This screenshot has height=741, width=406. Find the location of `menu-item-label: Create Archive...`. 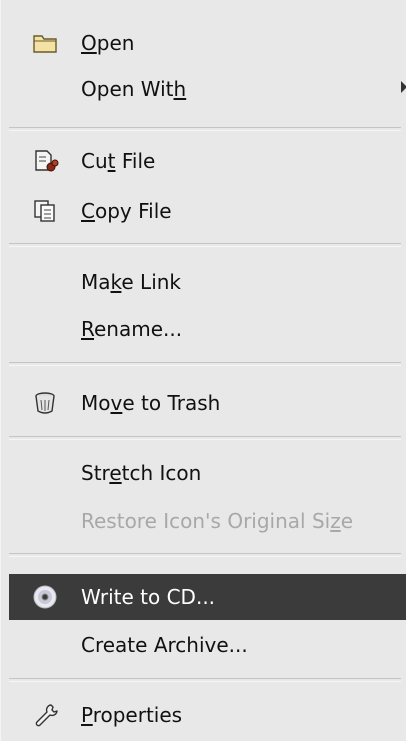

menu-item-label: Create Archive... is located at coordinates (164, 645).